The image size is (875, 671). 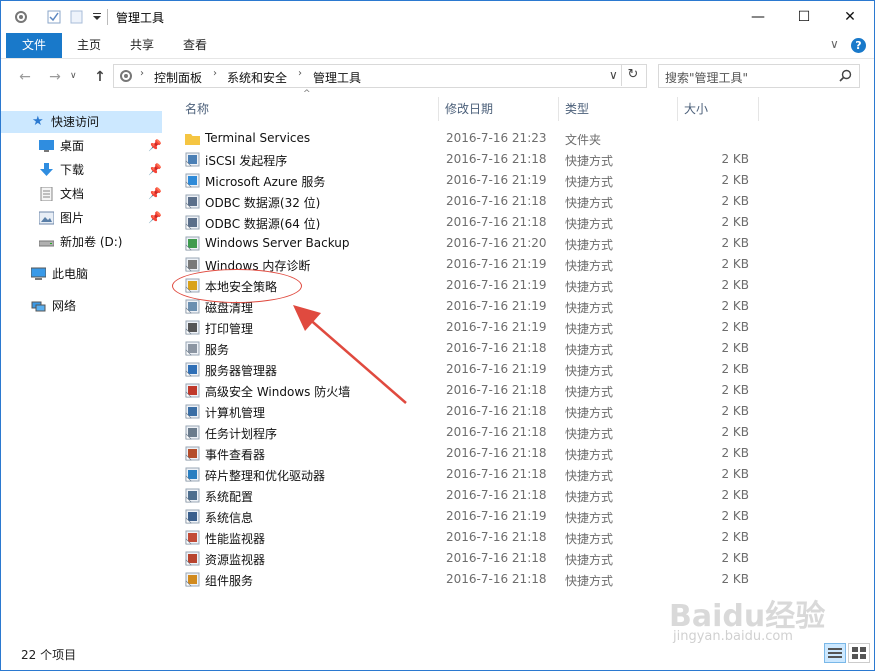 I want to click on print-icon, so click(x=192, y=327).